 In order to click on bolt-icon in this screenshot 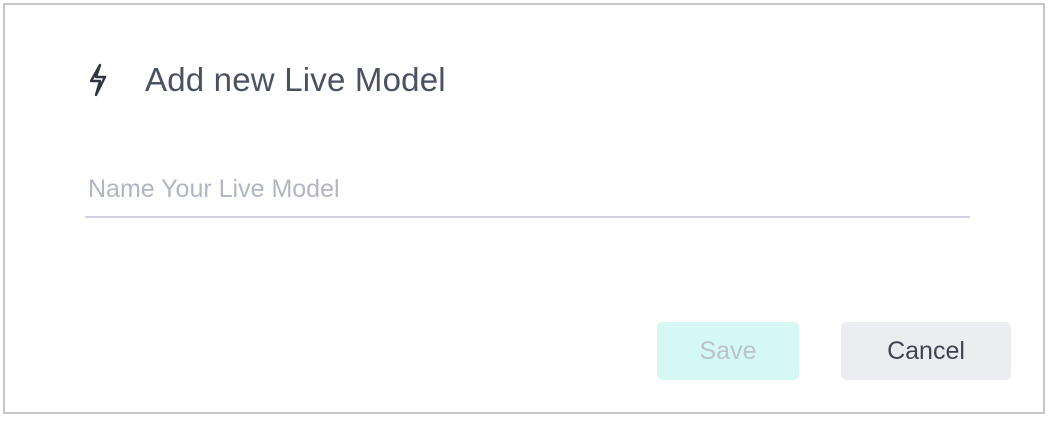, I will do `click(98, 80)`.